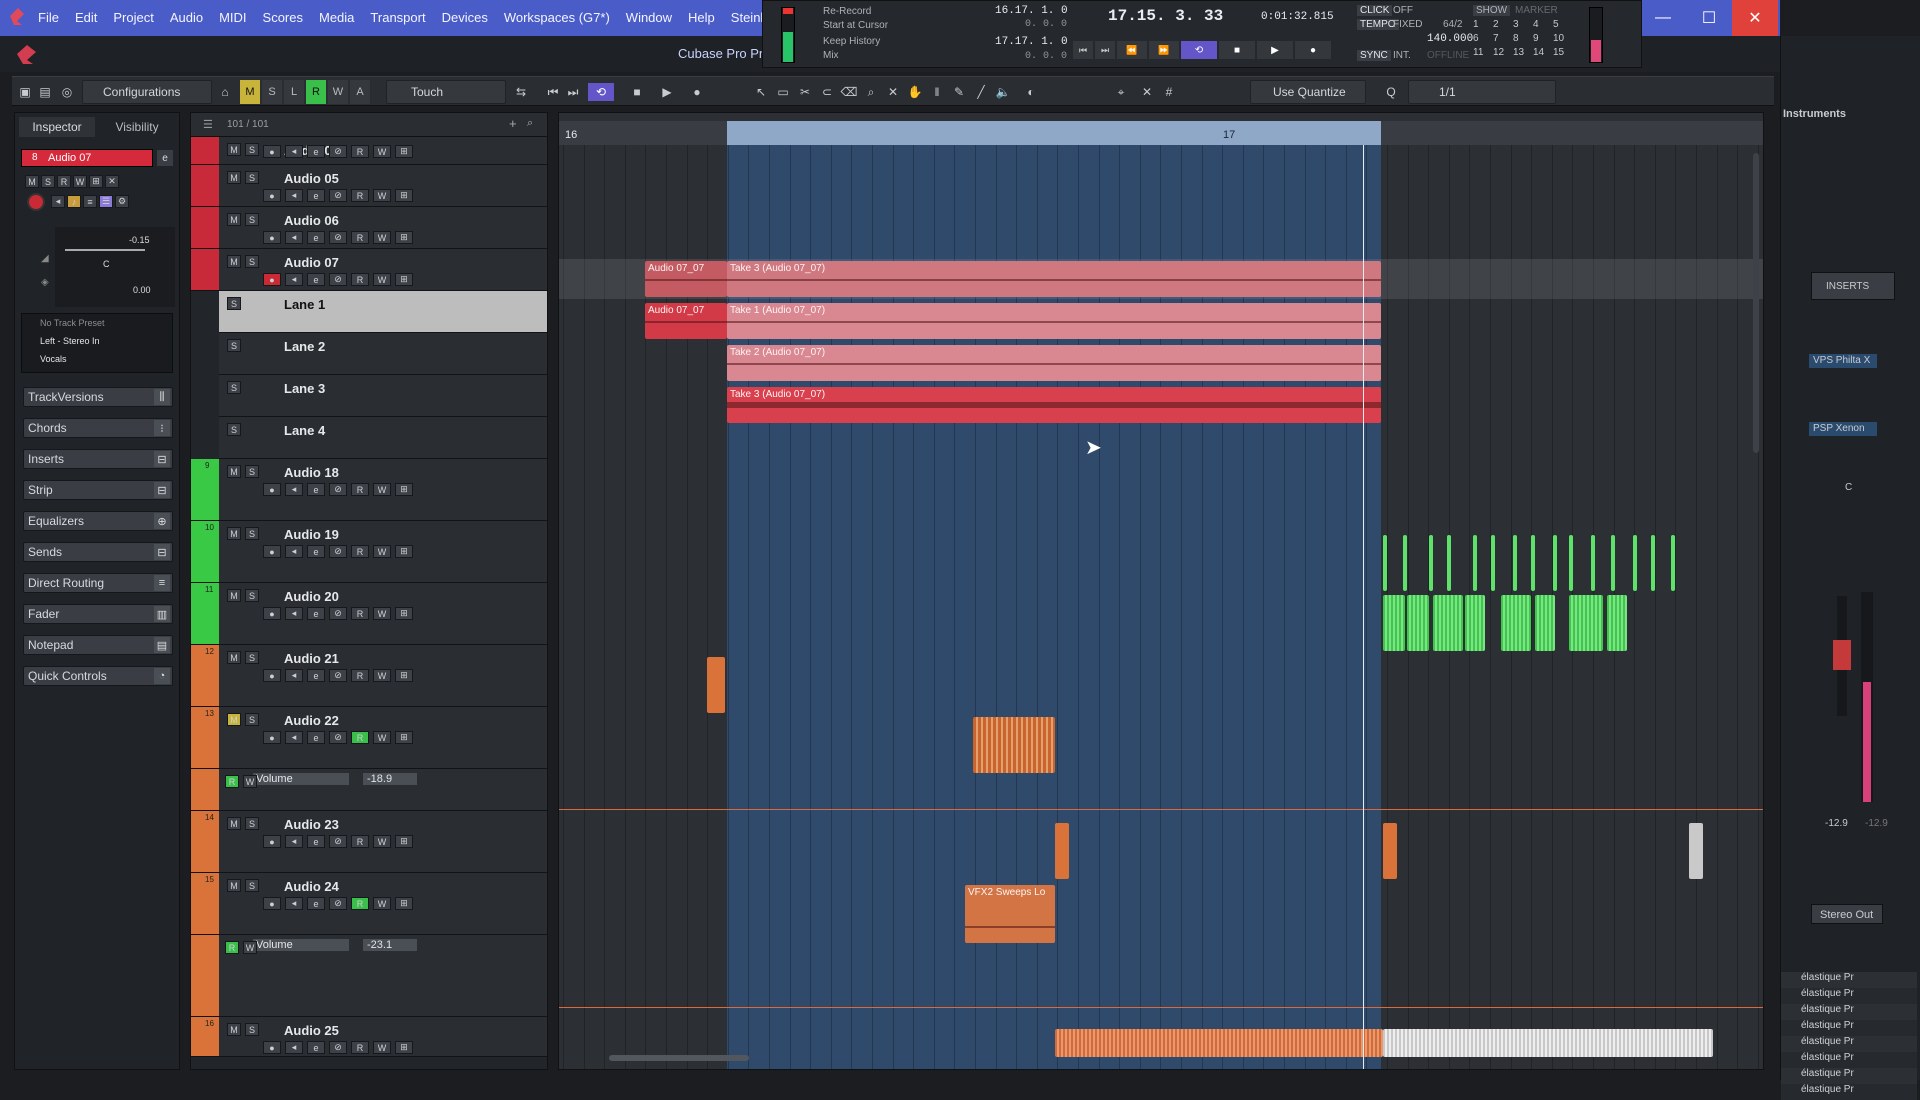 The width and height of the screenshot is (1920, 1100). What do you see at coordinates (1814, 114) in the screenshot?
I see `instruments-label: Instruments` at bounding box center [1814, 114].